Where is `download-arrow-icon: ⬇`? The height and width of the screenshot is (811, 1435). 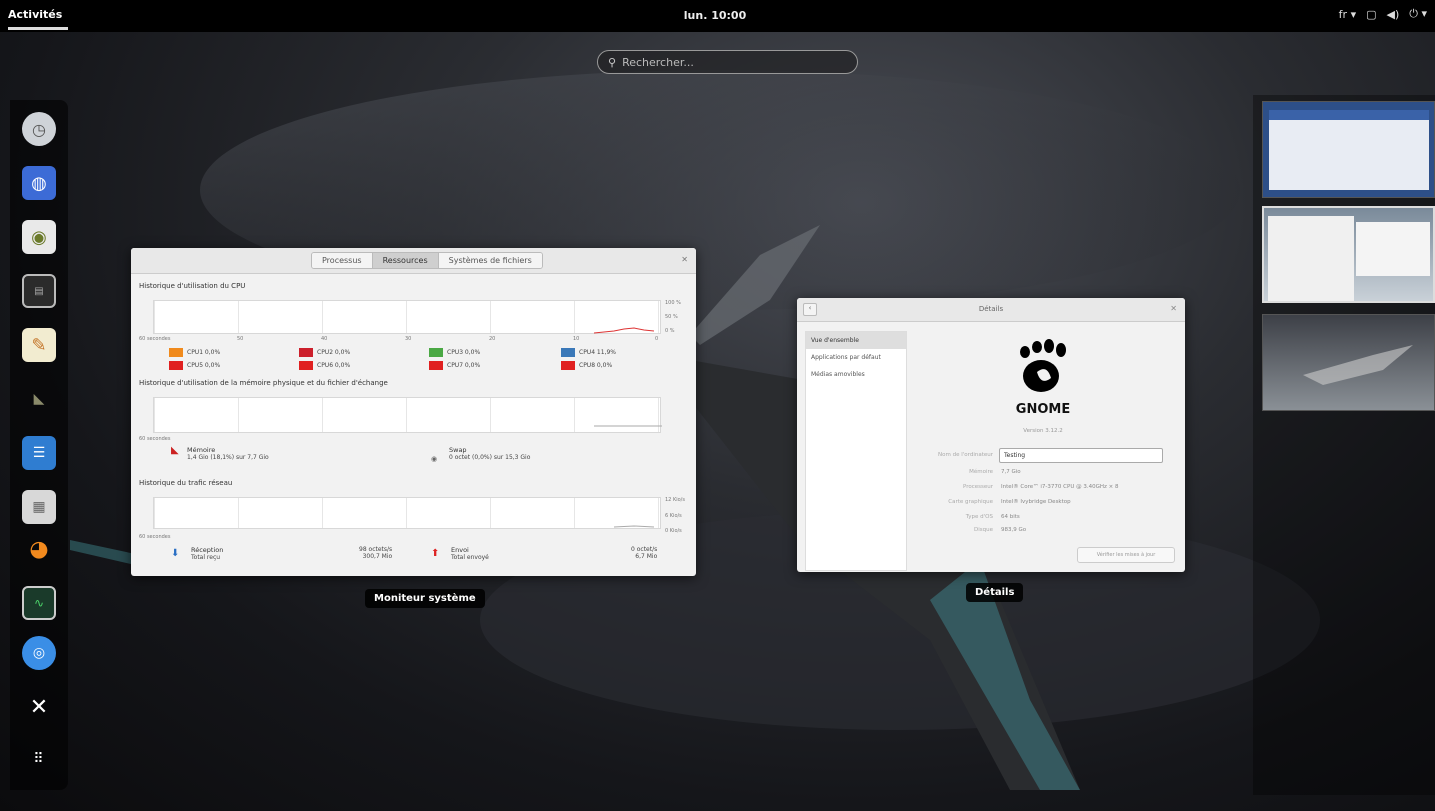 download-arrow-icon: ⬇ is located at coordinates (175, 553).